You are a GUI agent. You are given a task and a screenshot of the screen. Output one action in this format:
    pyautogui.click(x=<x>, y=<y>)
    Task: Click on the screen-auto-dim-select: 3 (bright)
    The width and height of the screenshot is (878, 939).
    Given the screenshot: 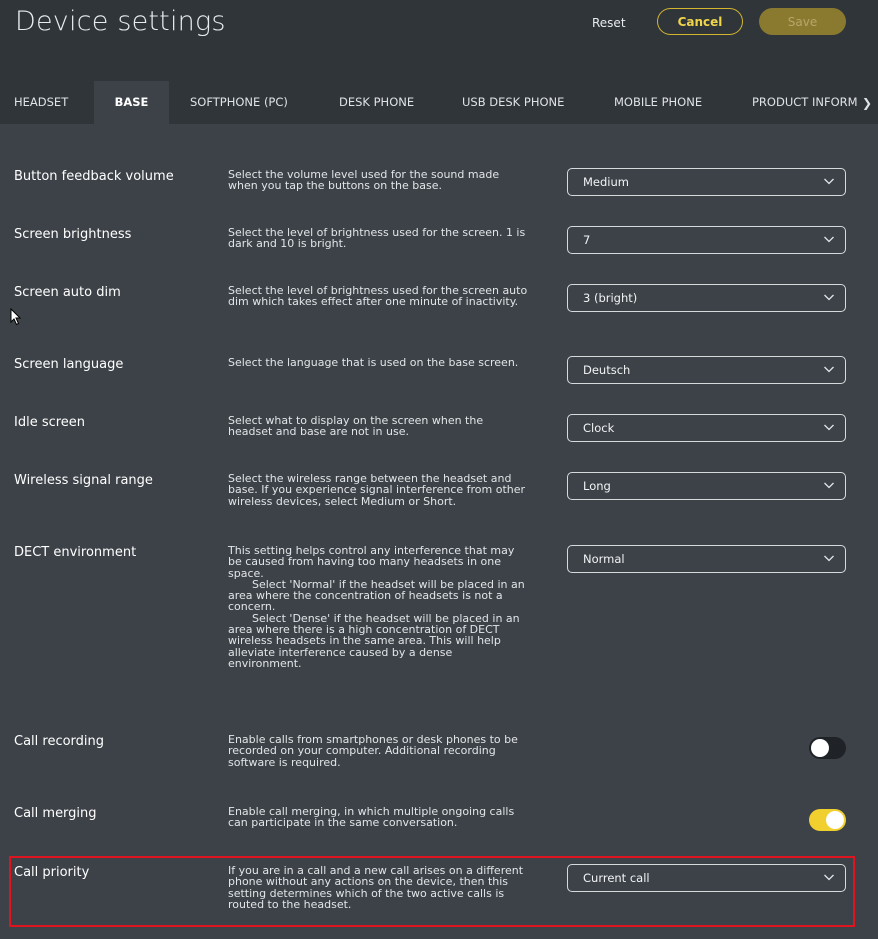 What is the action you would take?
    pyautogui.click(x=706, y=298)
    